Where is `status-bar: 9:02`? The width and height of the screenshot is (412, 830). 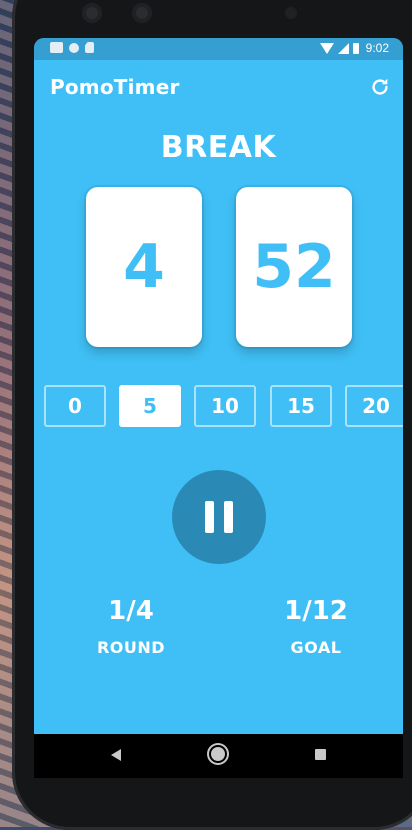 status-bar: 9:02 is located at coordinates (218, 49).